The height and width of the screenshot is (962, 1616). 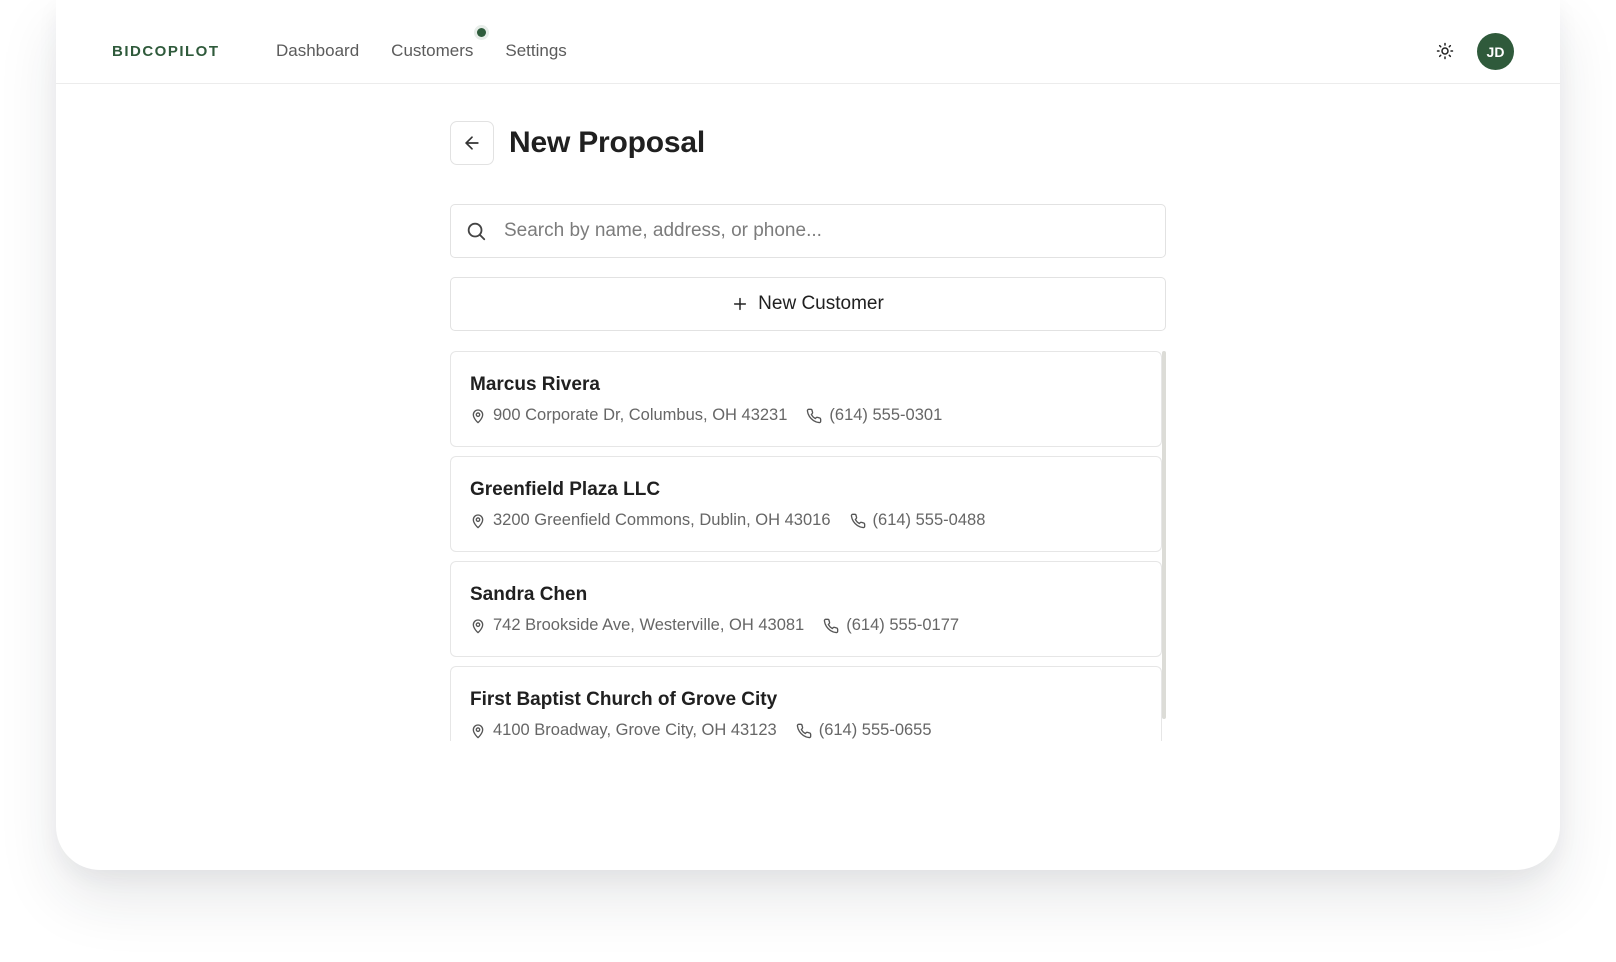 What do you see at coordinates (814, 231) in the screenshot?
I see `search-input` at bounding box center [814, 231].